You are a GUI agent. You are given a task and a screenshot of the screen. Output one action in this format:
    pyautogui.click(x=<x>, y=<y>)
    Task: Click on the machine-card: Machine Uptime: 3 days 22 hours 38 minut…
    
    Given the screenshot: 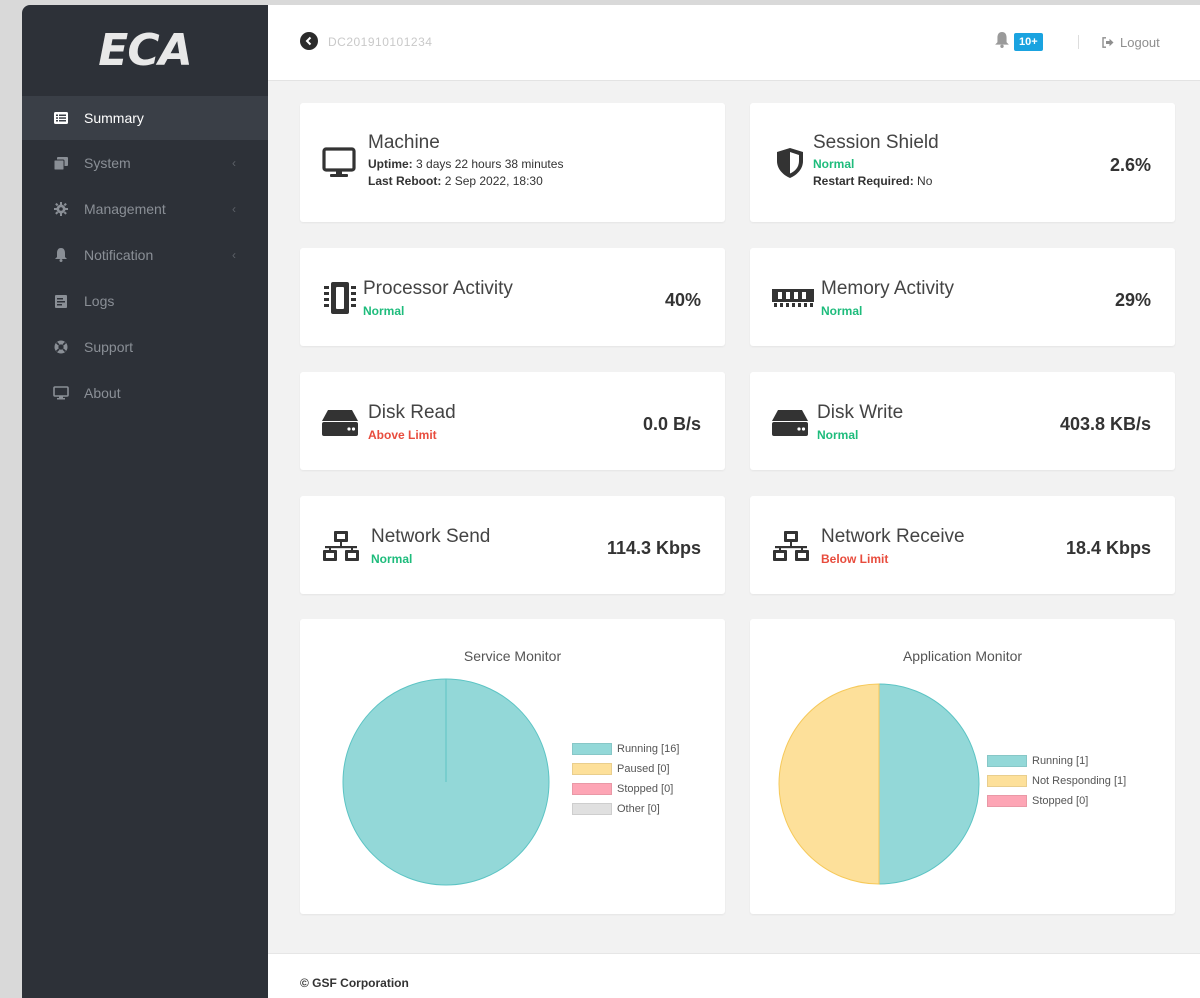 What is the action you would take?
    pyautogui.click(x=512, y=162)
    